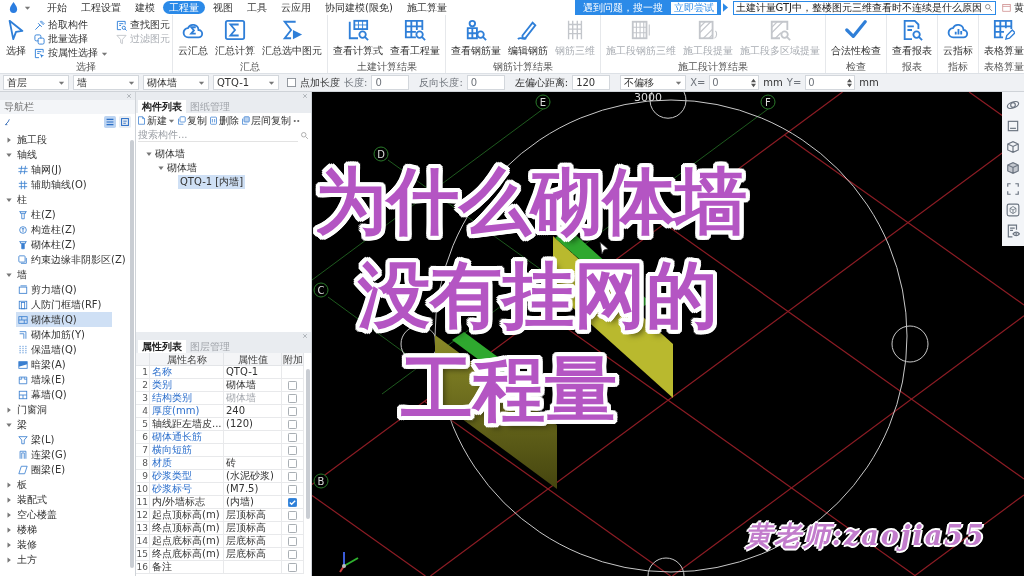 The width and height of the screenshot is (1024, 576). What do you see at coordinates (162, 346) in the screenshot?
I see `panel-tab: 属性列表` at bounding box center [162, 346].